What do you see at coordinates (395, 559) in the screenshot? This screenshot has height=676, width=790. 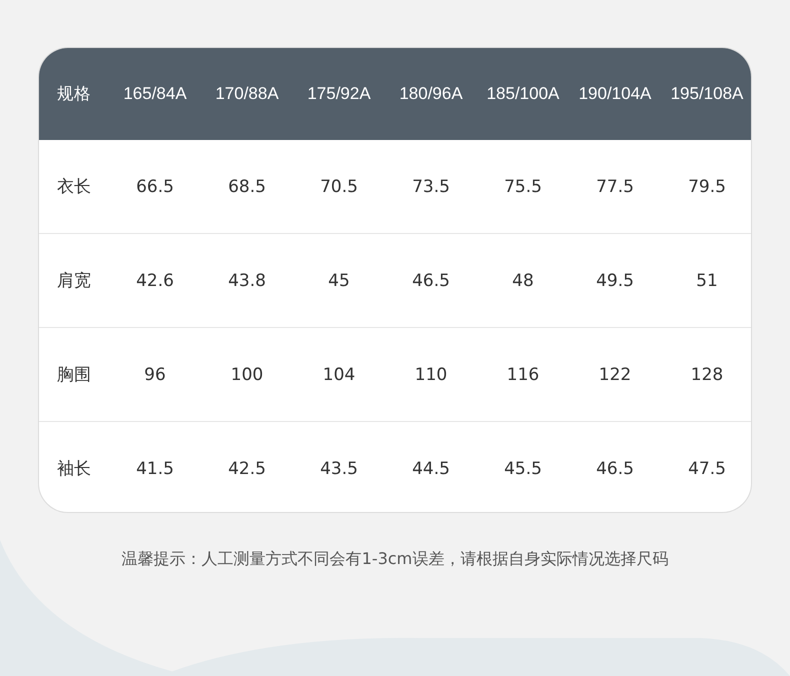 I see `note-text: 温馨提示：人工测量方式不同会有1-3cm误差，请根据自身实际情况选择尺码` at bounding box center [395, 559].